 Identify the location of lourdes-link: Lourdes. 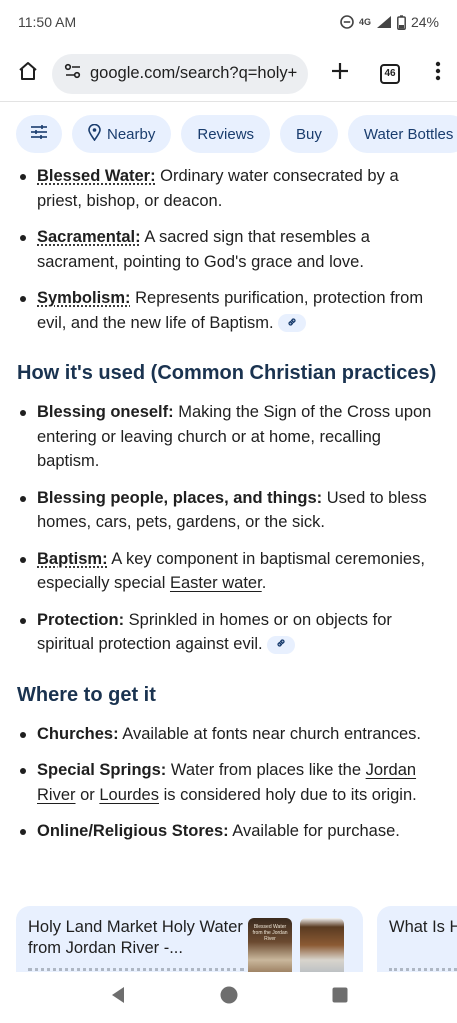
(129, 795).